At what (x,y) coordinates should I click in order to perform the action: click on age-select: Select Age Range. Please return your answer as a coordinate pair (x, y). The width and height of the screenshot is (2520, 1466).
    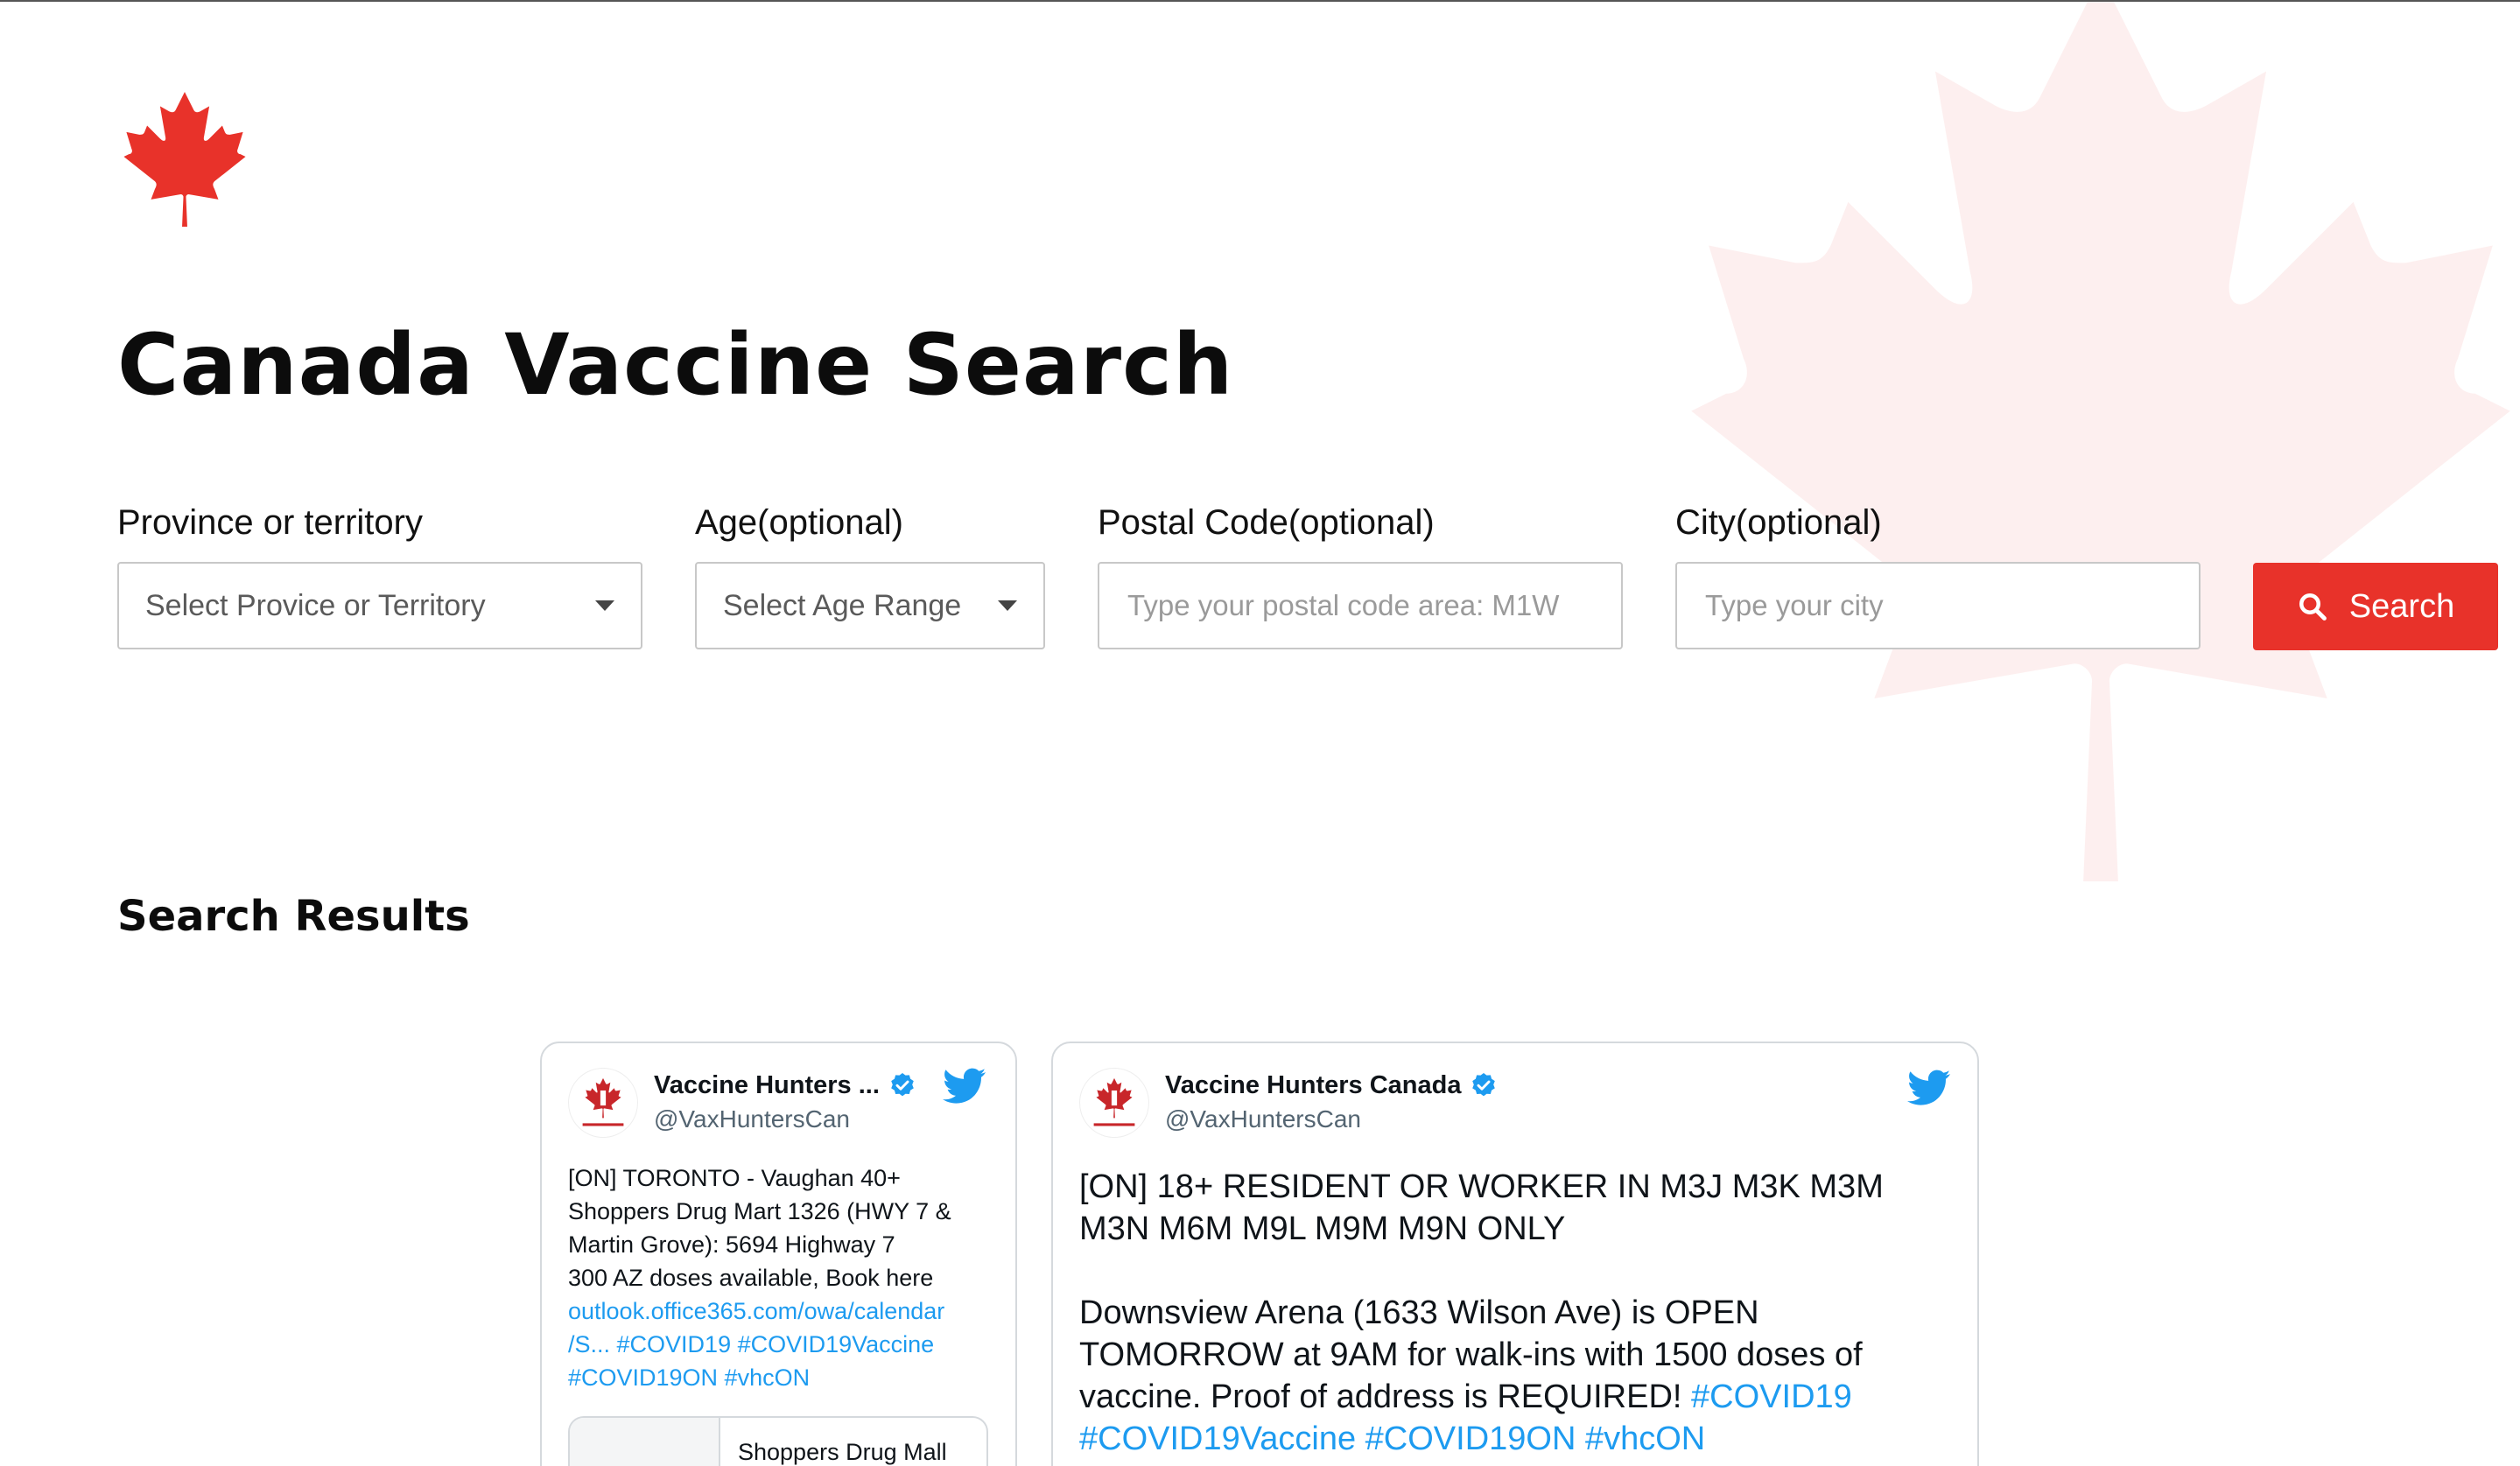
    Looking at the image, I should click on (870, 605).